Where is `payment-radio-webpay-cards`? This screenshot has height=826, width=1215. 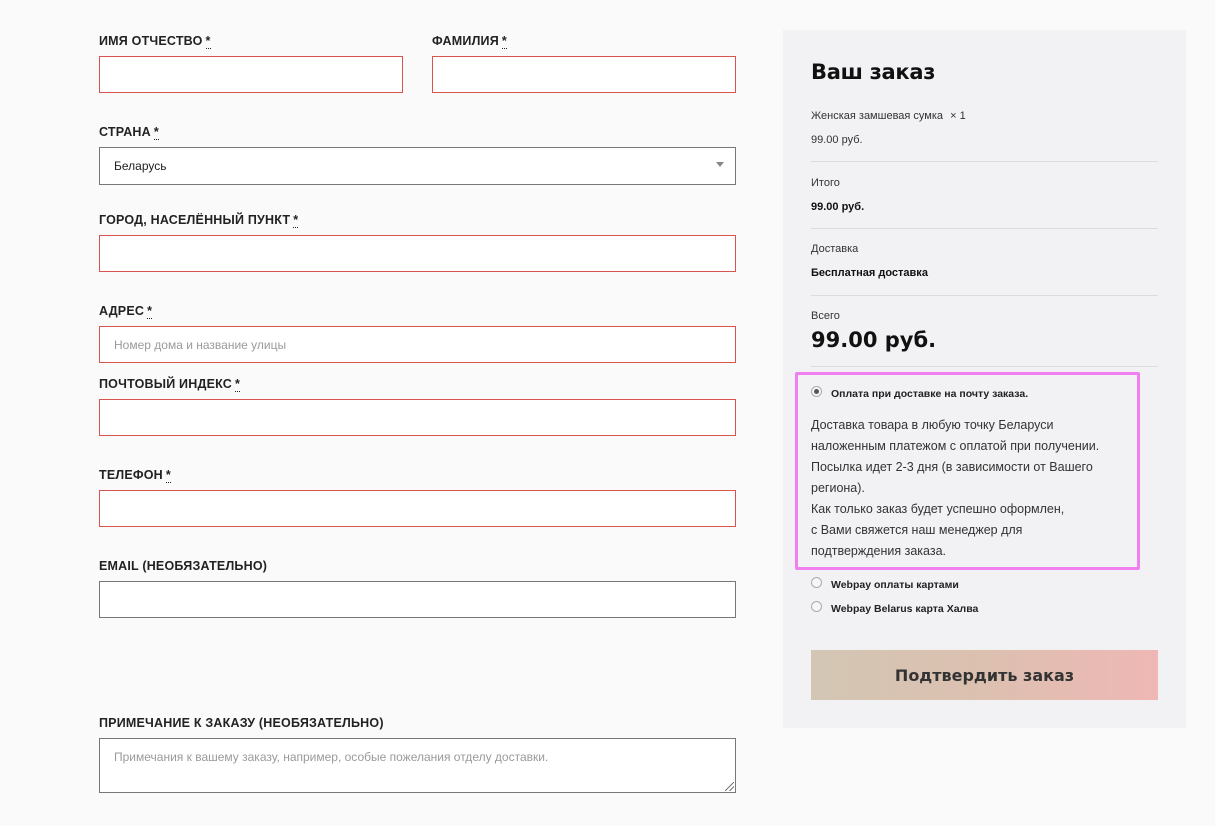 payment-radio-webpay-cards is located at coordinates (816, 582).